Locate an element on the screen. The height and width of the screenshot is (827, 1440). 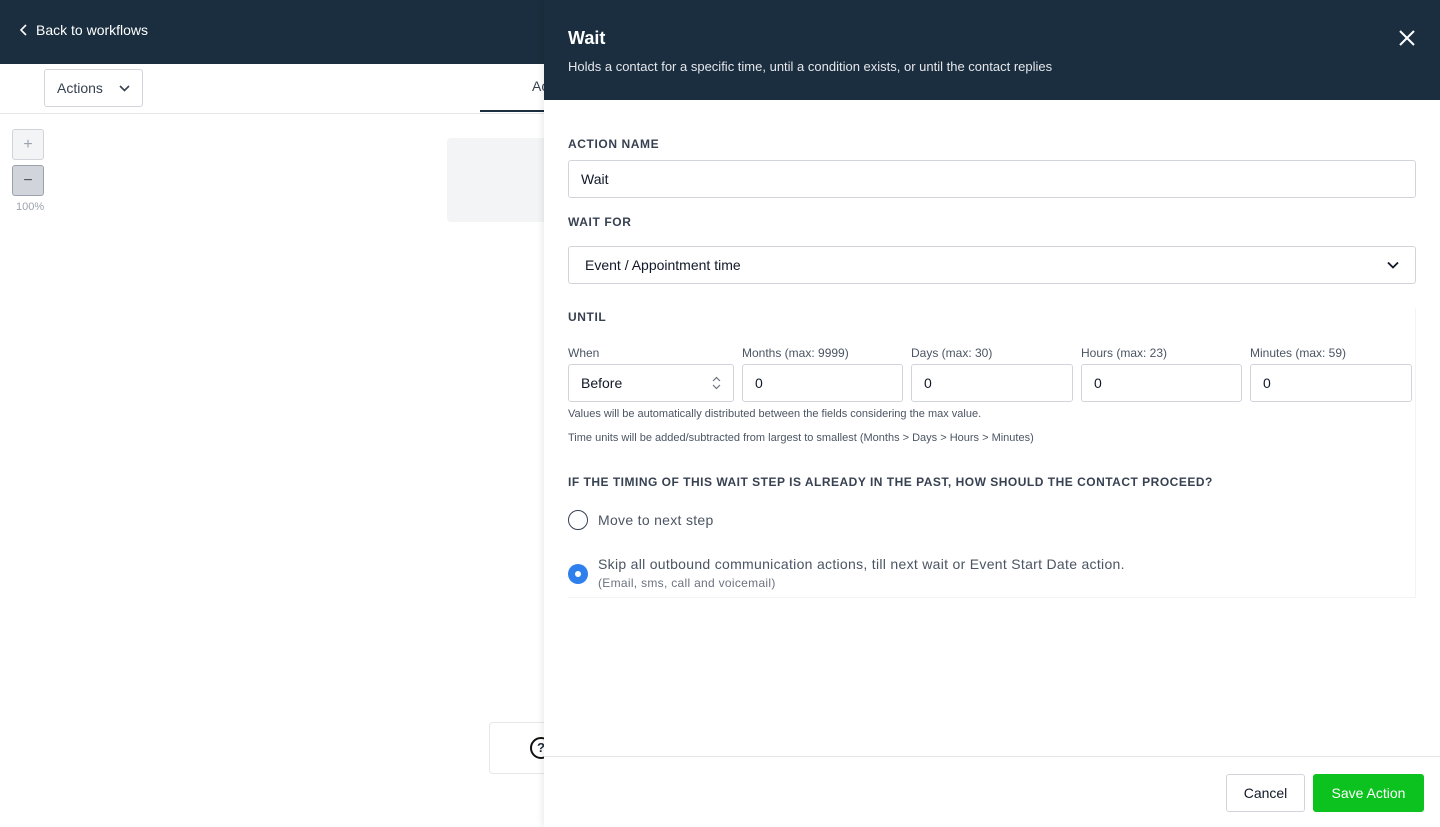
action-name-input: Wait is located at coordinates (992, 179).